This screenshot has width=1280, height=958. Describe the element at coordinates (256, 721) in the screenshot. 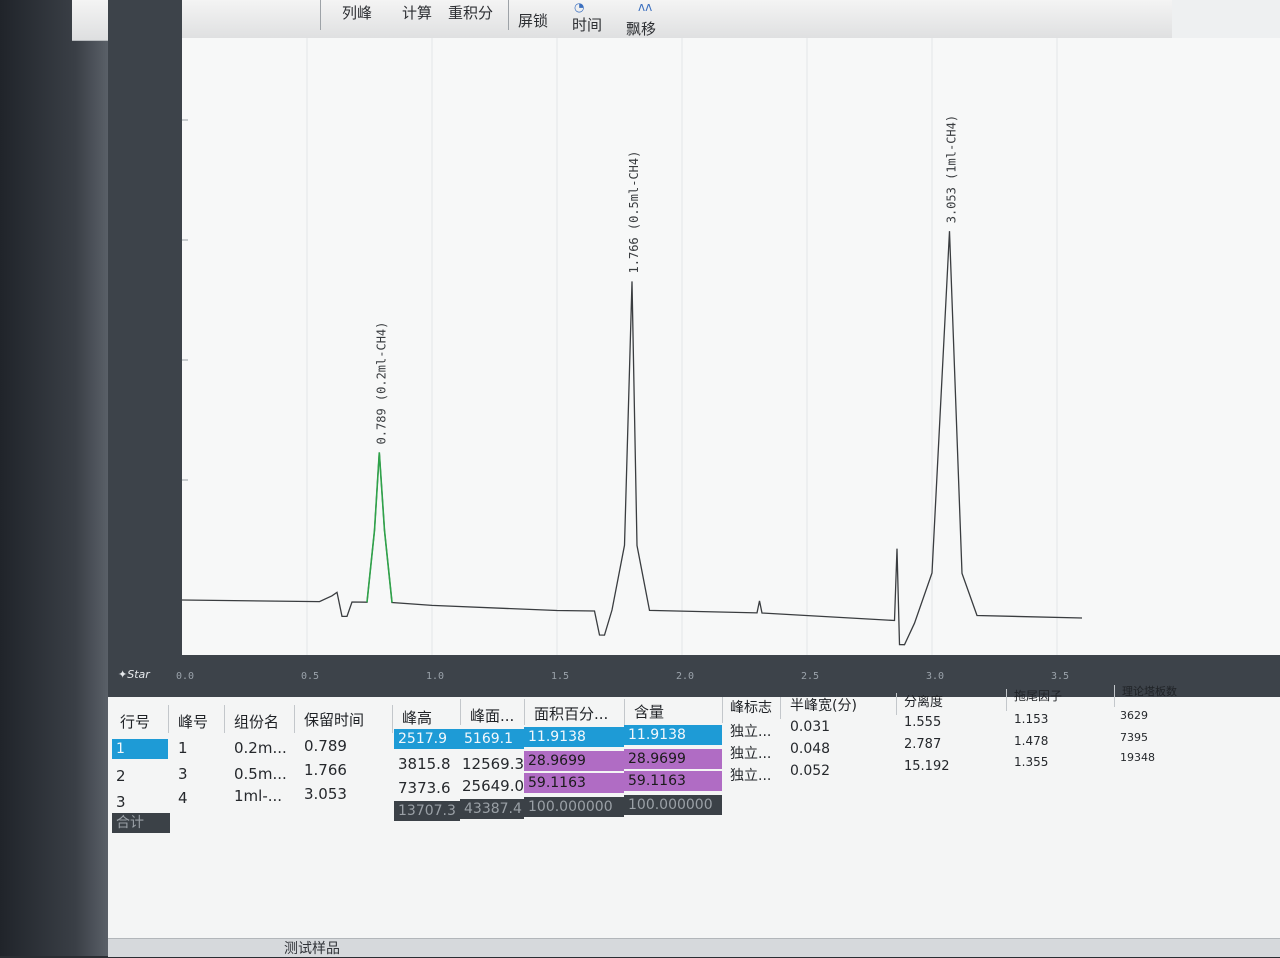

I see `header-component: 组份名` at that location.